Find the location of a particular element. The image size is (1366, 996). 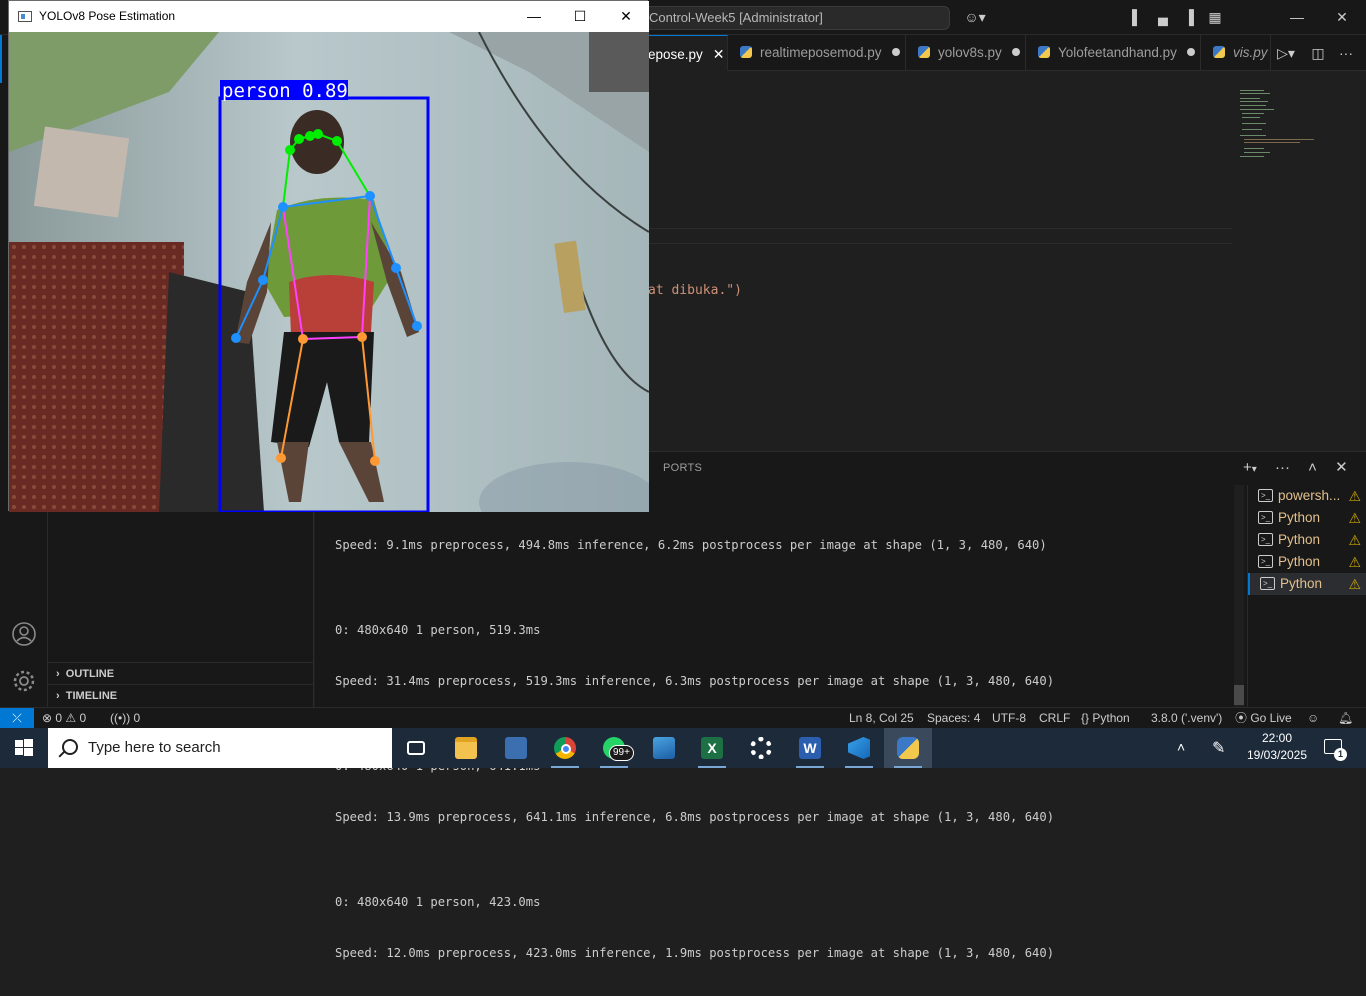

keypoint-rwr is located at coordinates (417, 326).